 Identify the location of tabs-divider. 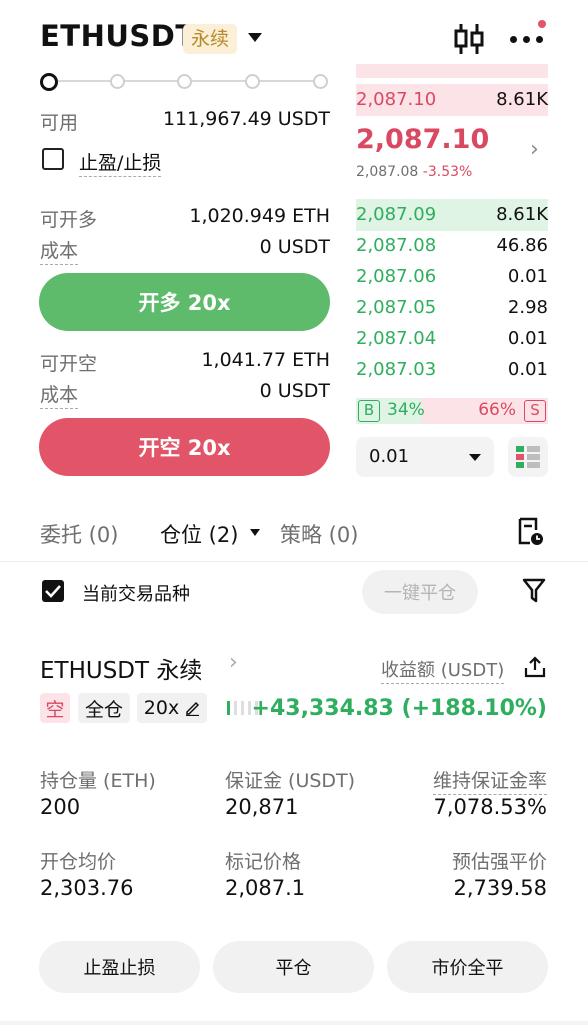
(294, 561).